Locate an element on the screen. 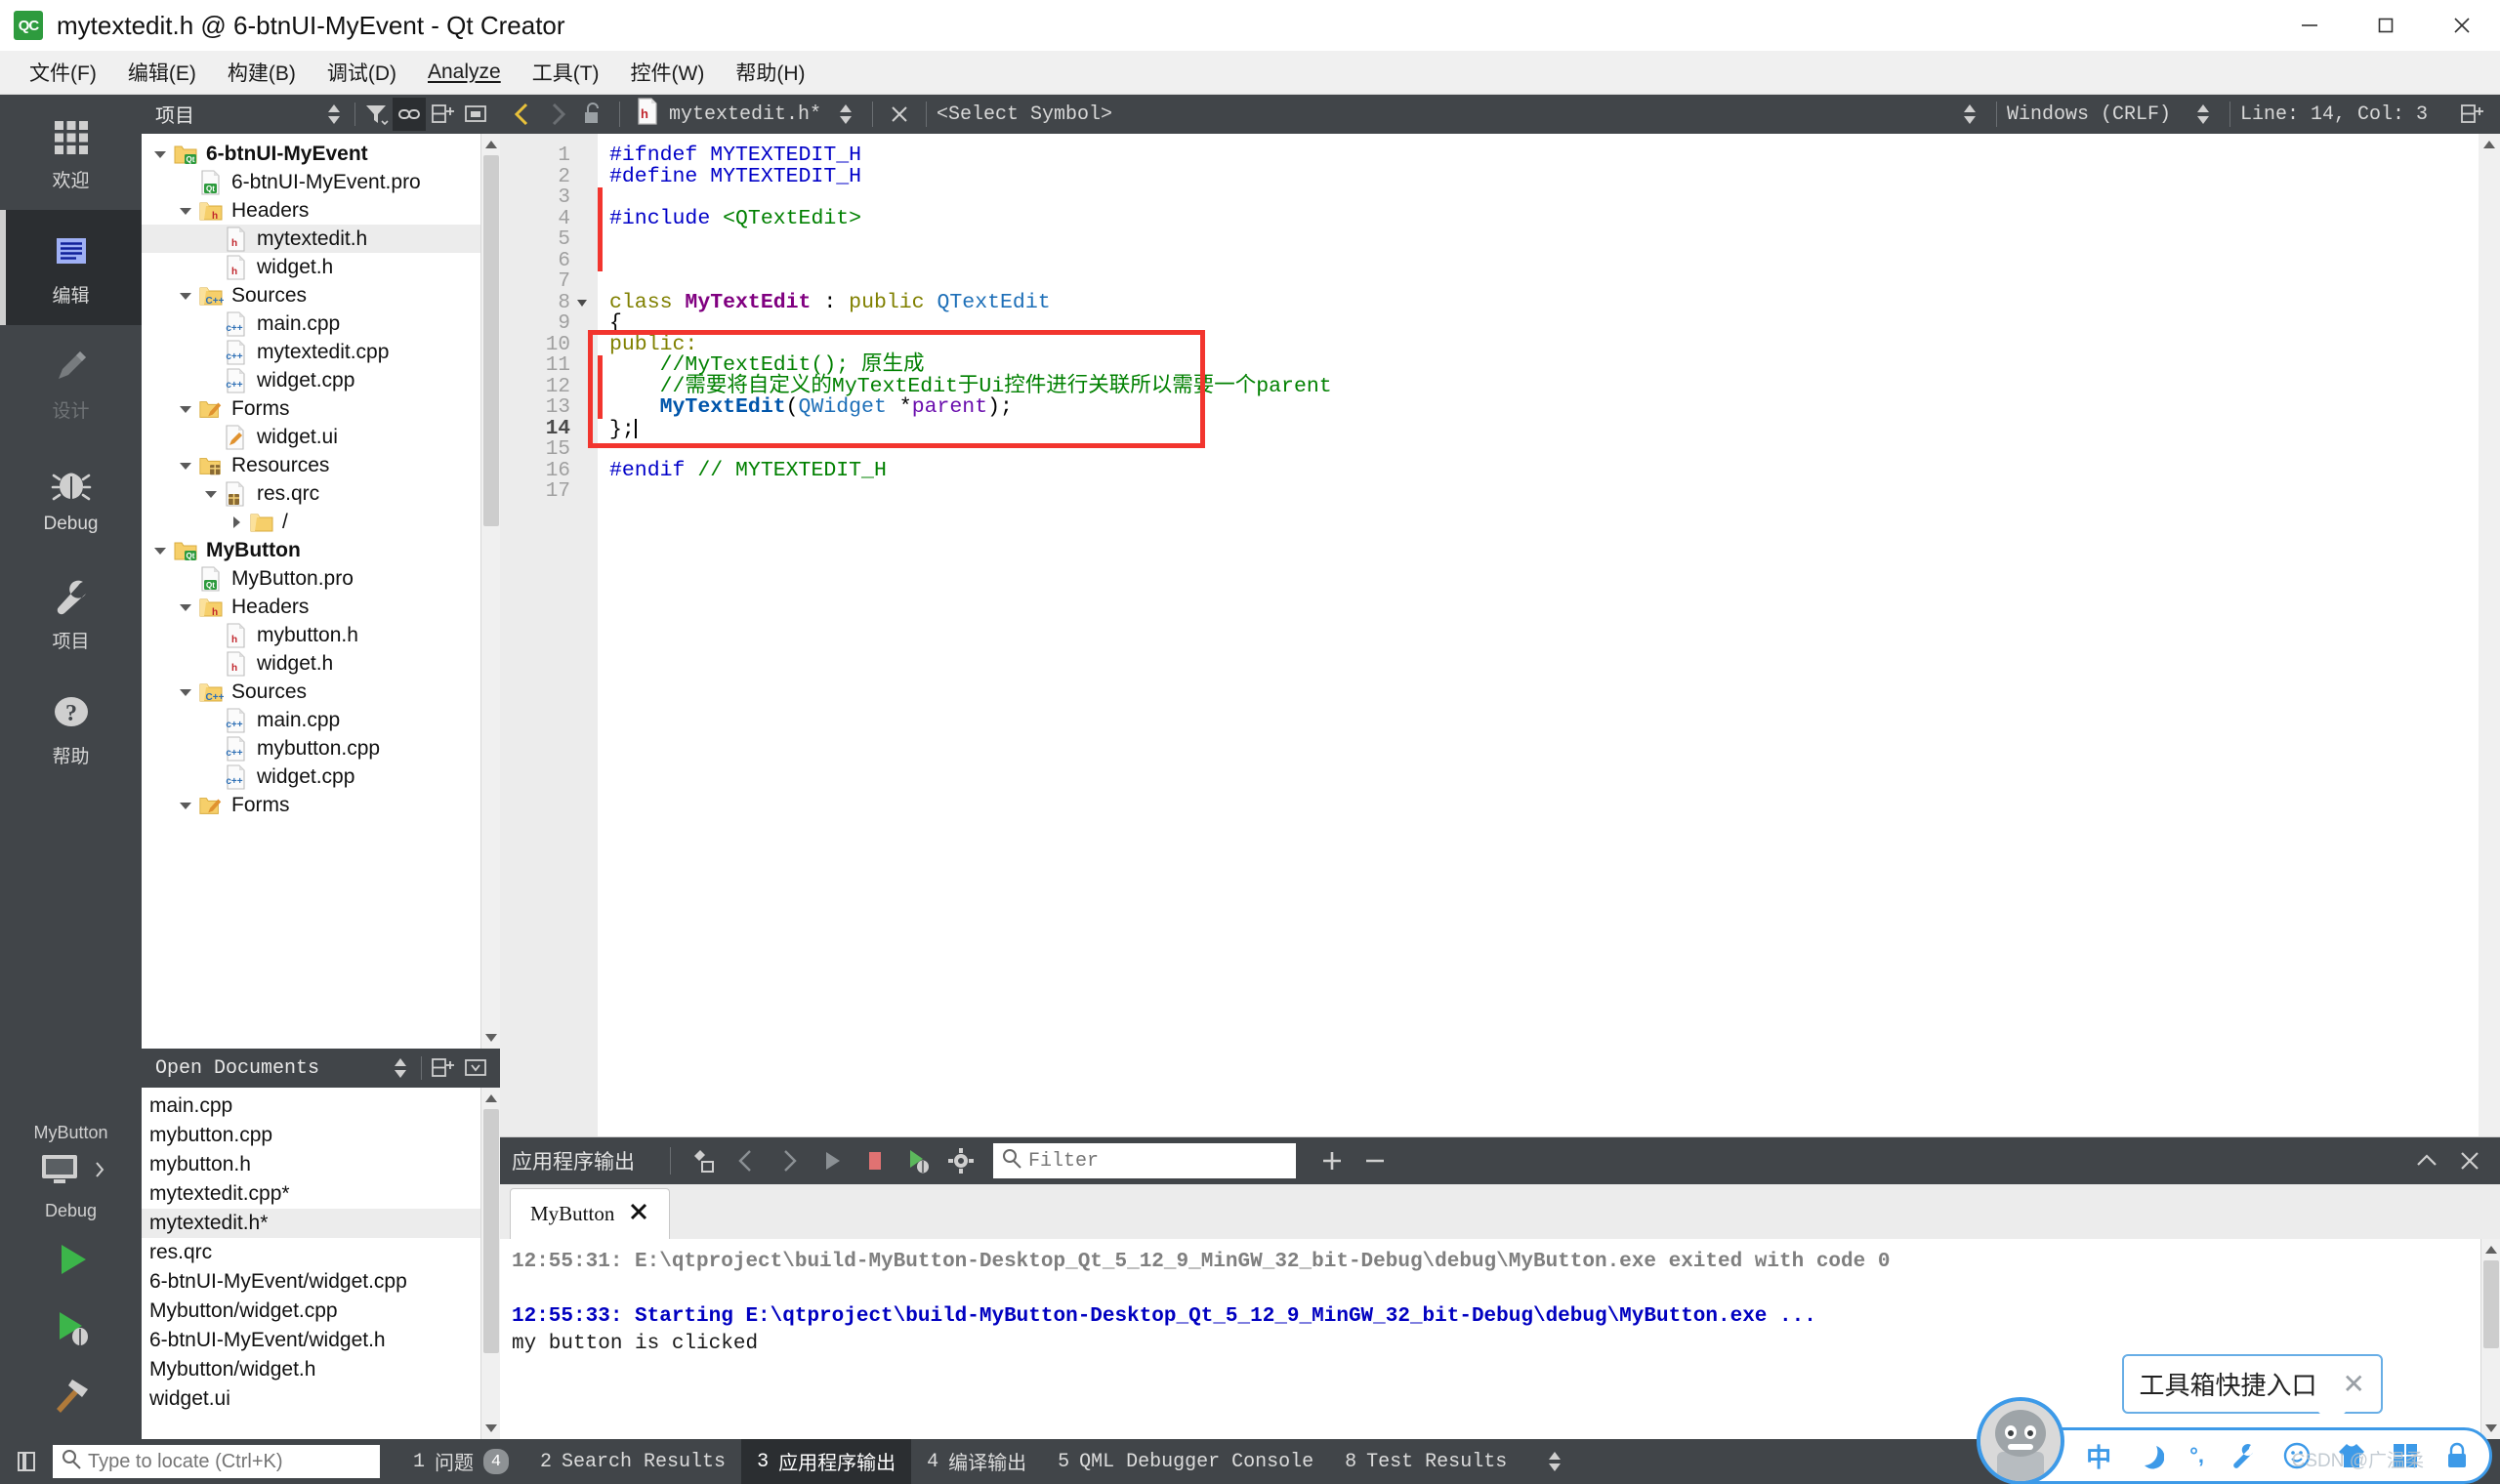 The image size is (2500, 1484). output-scrollbar is located at coordinates (2490, 1339).